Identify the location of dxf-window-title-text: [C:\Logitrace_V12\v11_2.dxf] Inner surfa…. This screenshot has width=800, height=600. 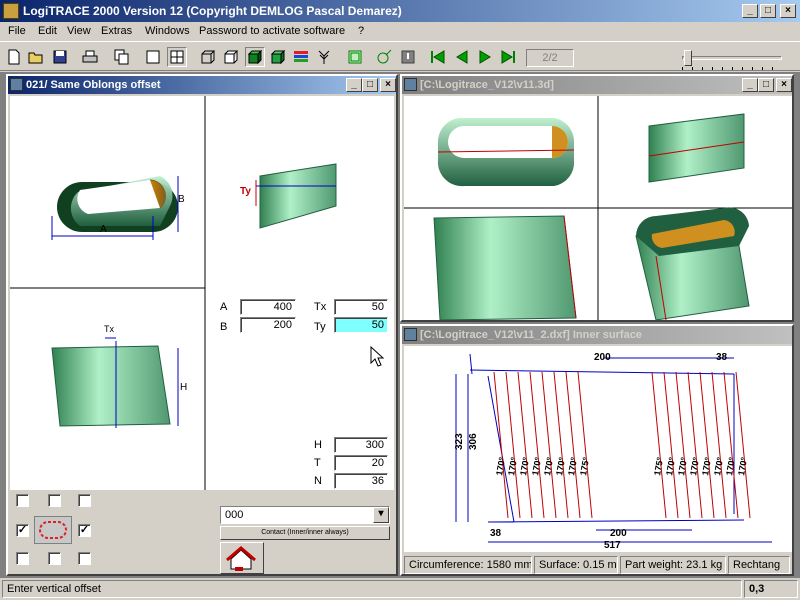
(531, 335).